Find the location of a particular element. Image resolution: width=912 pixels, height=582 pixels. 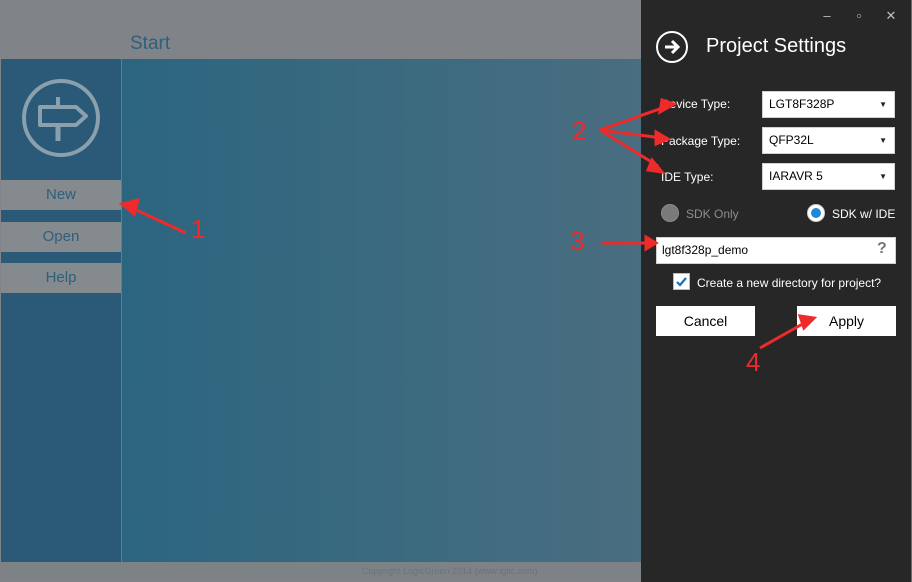

annotation-number: 2 is located at coordinates (579, 131).